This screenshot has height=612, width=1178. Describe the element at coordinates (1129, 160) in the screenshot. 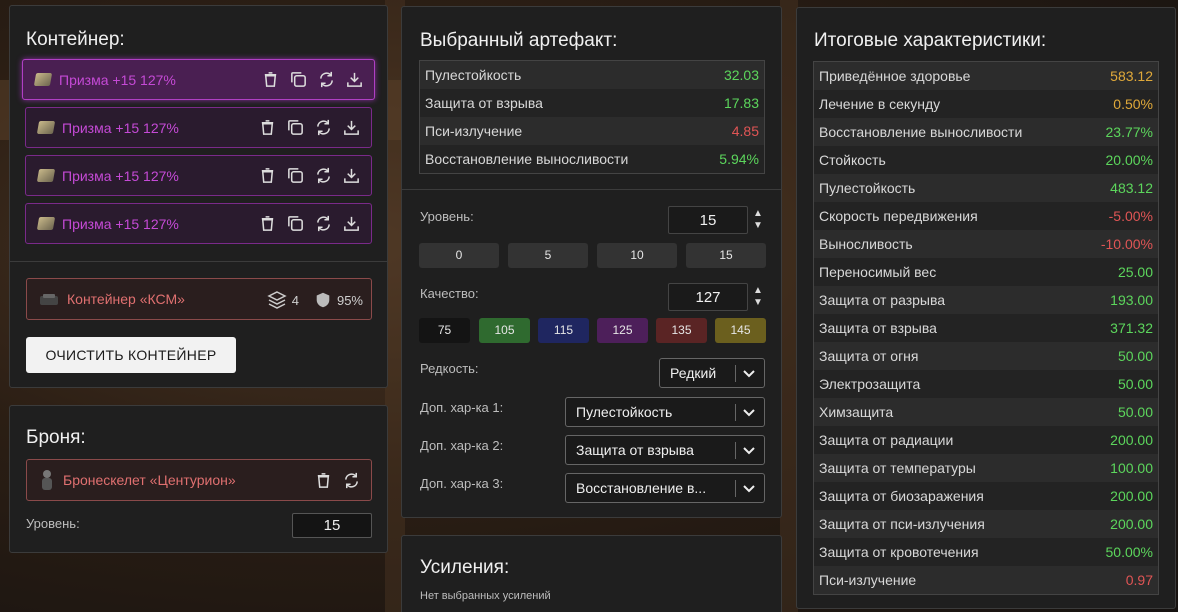

I see `stat-value: 20.00%` at that location.